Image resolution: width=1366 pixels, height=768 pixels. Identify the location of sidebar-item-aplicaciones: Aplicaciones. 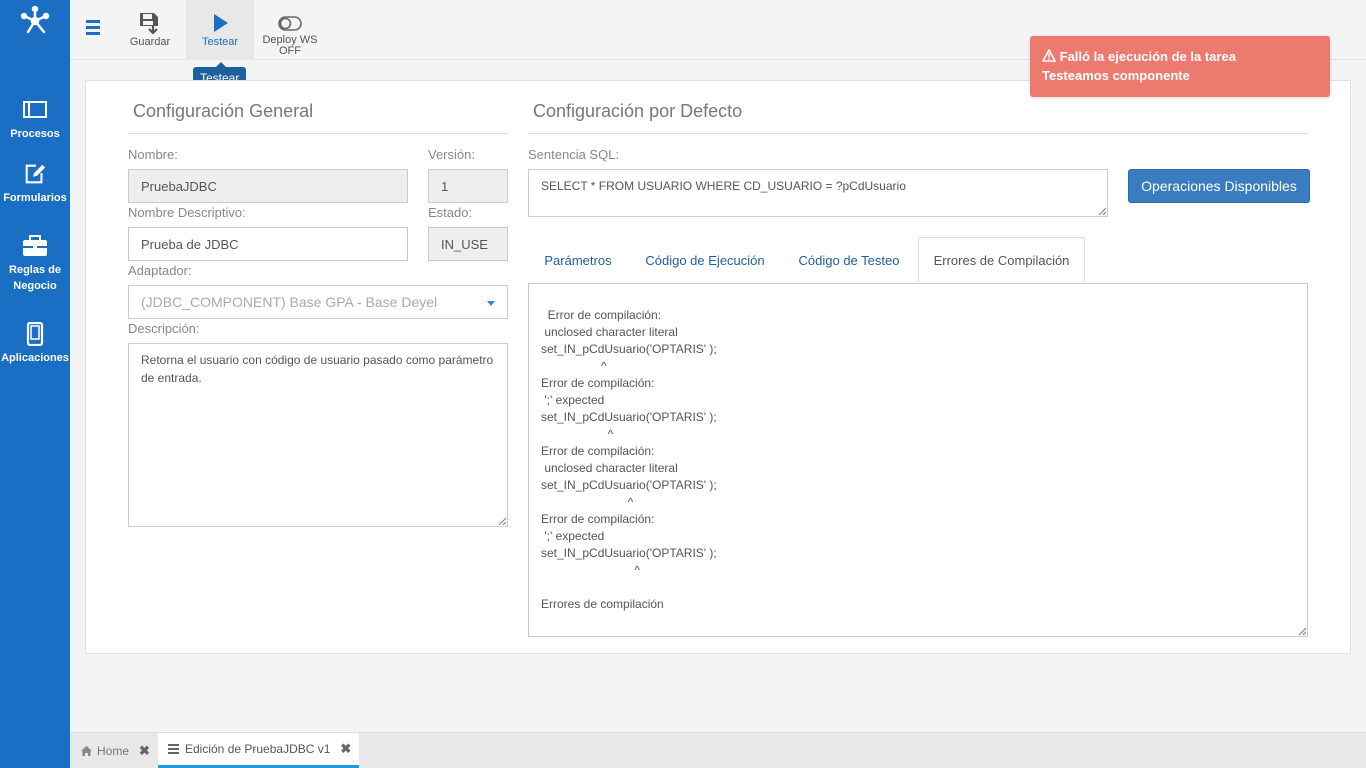
(35, 344).